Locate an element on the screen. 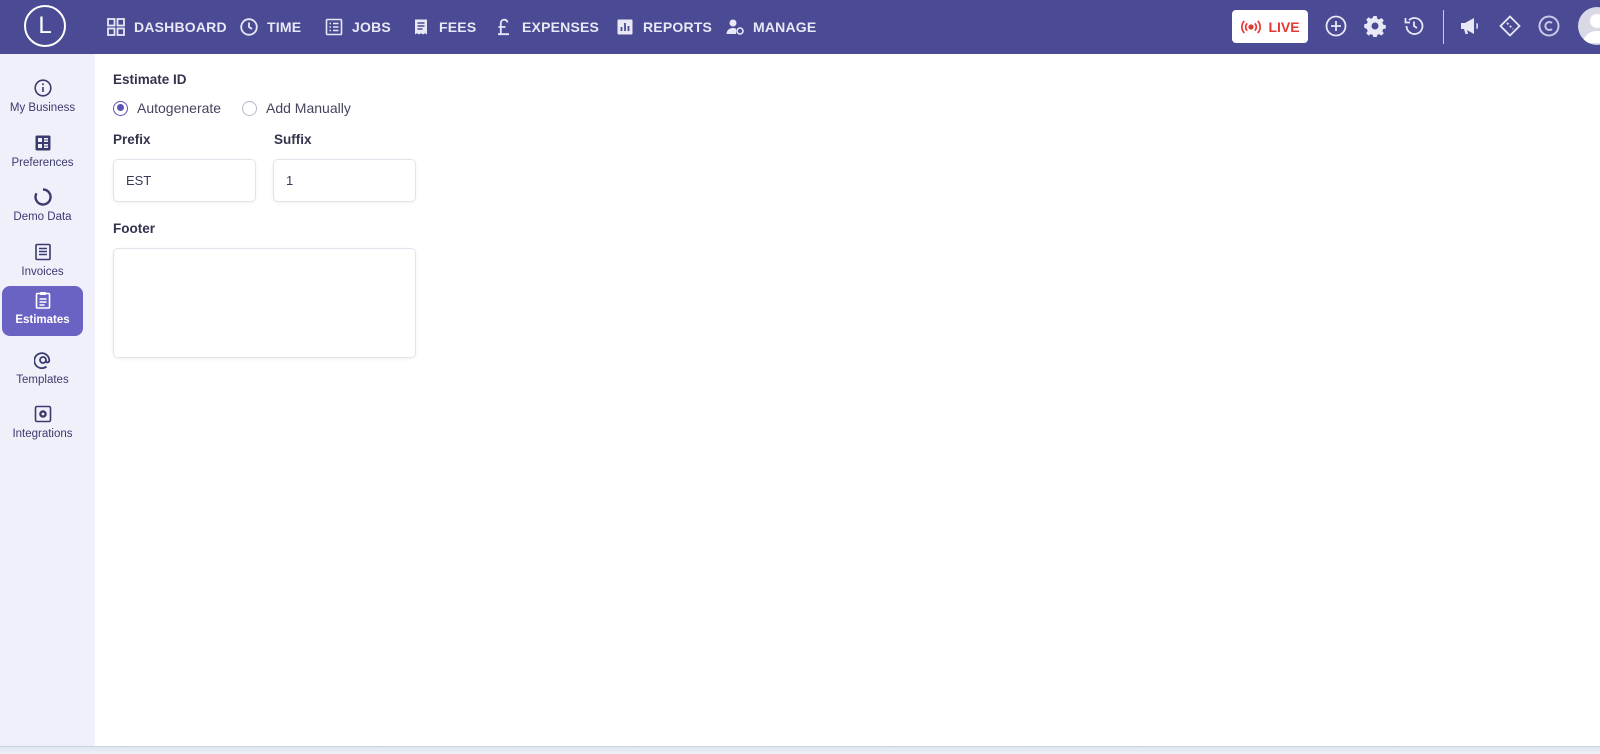 The width and height of the screenshot is (1600, 754). nav-label: TIME is located at coordinates (284, 27).